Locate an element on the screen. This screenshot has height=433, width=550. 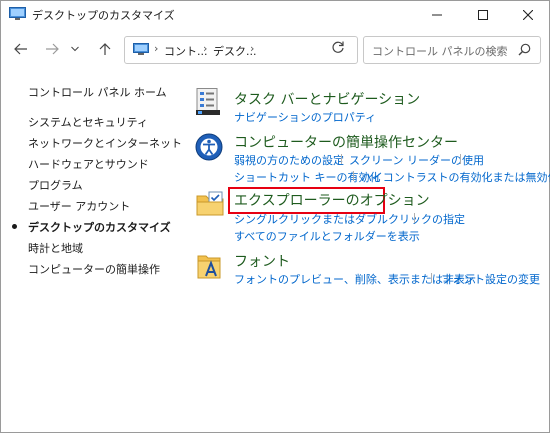
address-bar: › コント... › デスク... › is located at coordinates (272, 50).